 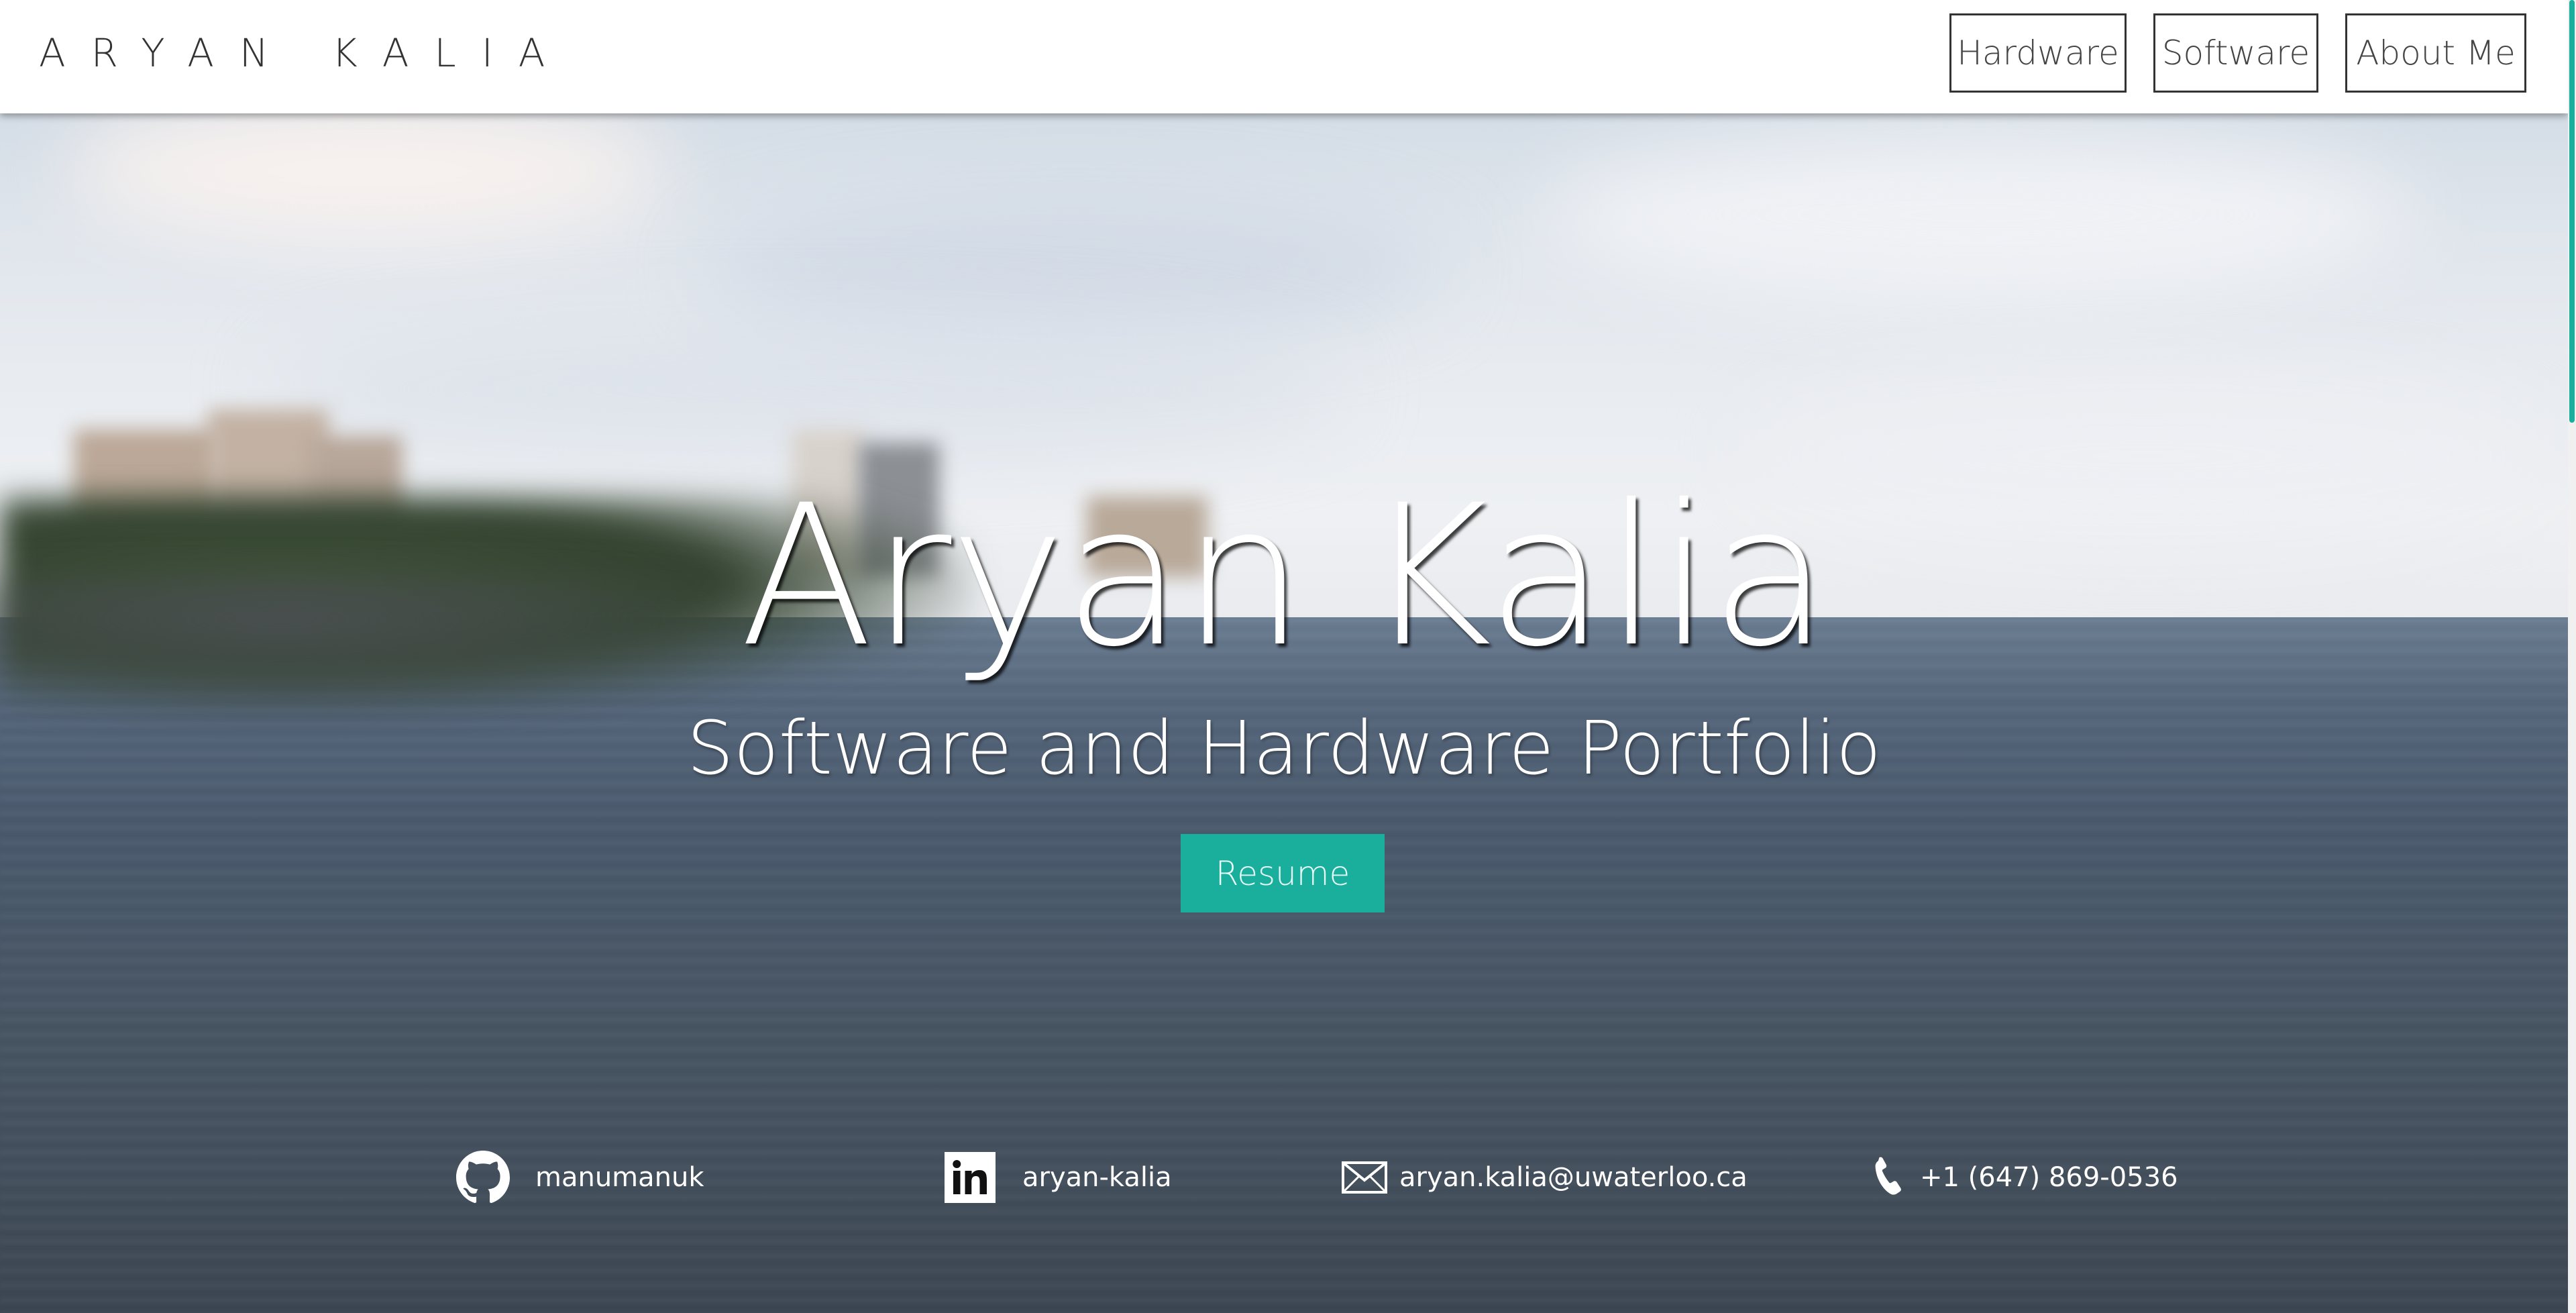 What do you see at coordinates (970, 1177) in the screenshot?
I see `linkedin-icon` at bounding box center [970, 1177].